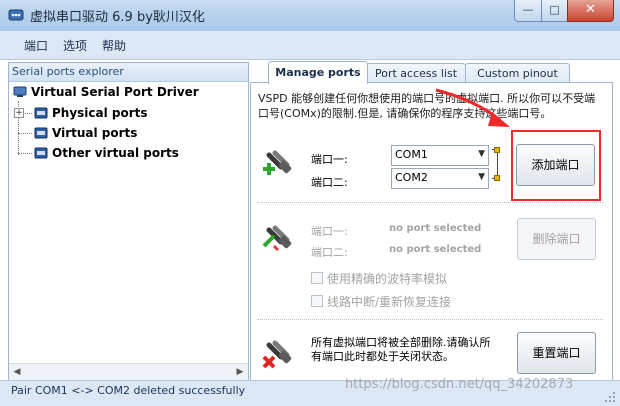 The height and width of the screenshot is (406, 620). What do you see at coordinates (590, 11) in the screenshot?
I see `close-button: ✕` at bounding box center [590, 11].